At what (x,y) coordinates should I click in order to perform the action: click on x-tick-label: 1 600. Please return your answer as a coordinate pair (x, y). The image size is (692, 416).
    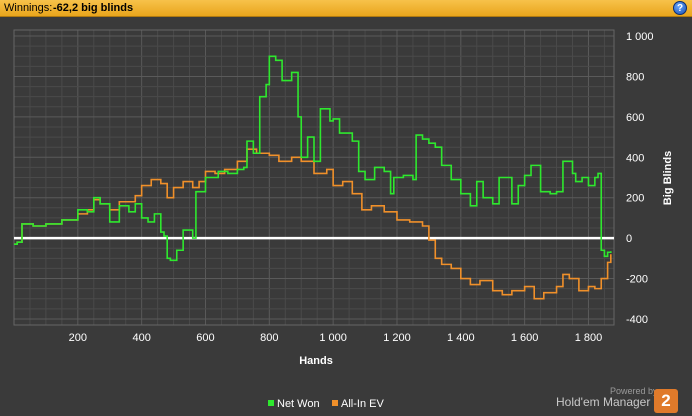
    Looking at the image, I should click on (525, 338).